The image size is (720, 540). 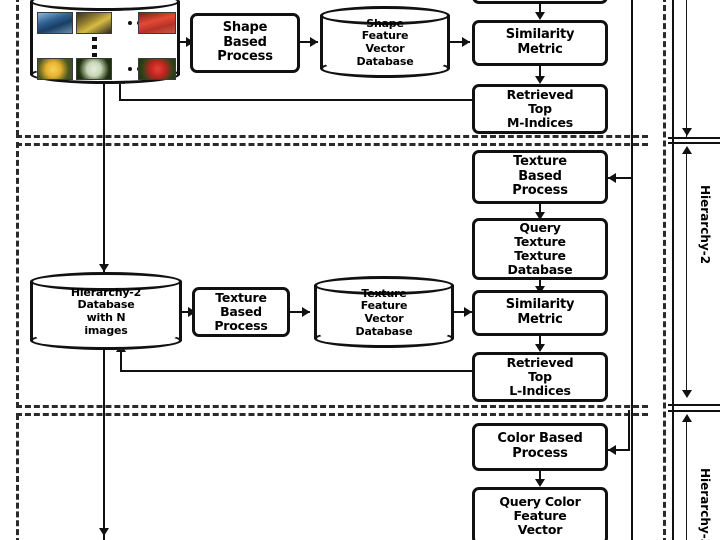 What do you see at coordinates (332, 406) in the screenshot?
I see `region-divider-2-bottom` at bounding box center [332, 406].